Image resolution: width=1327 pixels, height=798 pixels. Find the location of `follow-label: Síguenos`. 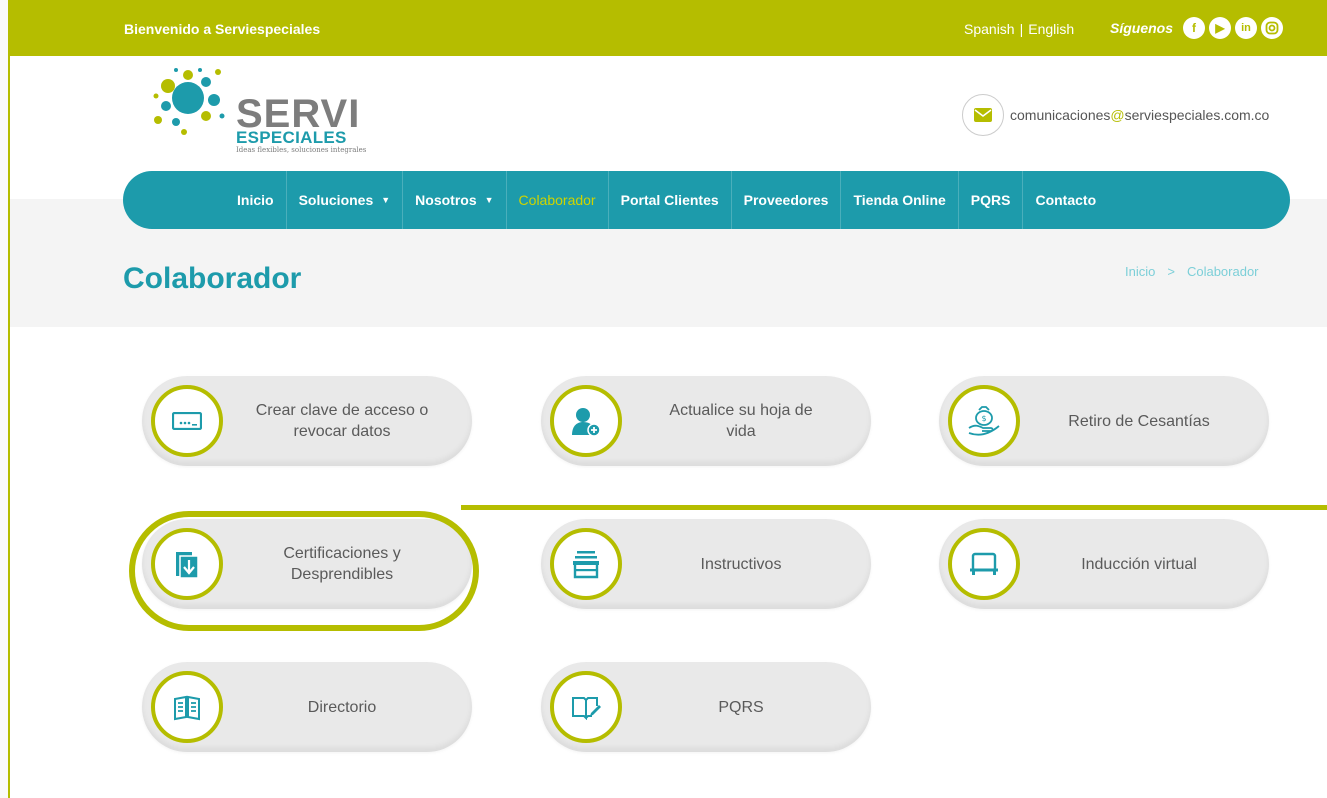

follow-label: Síguenos is located at coordinates (1142, 28).